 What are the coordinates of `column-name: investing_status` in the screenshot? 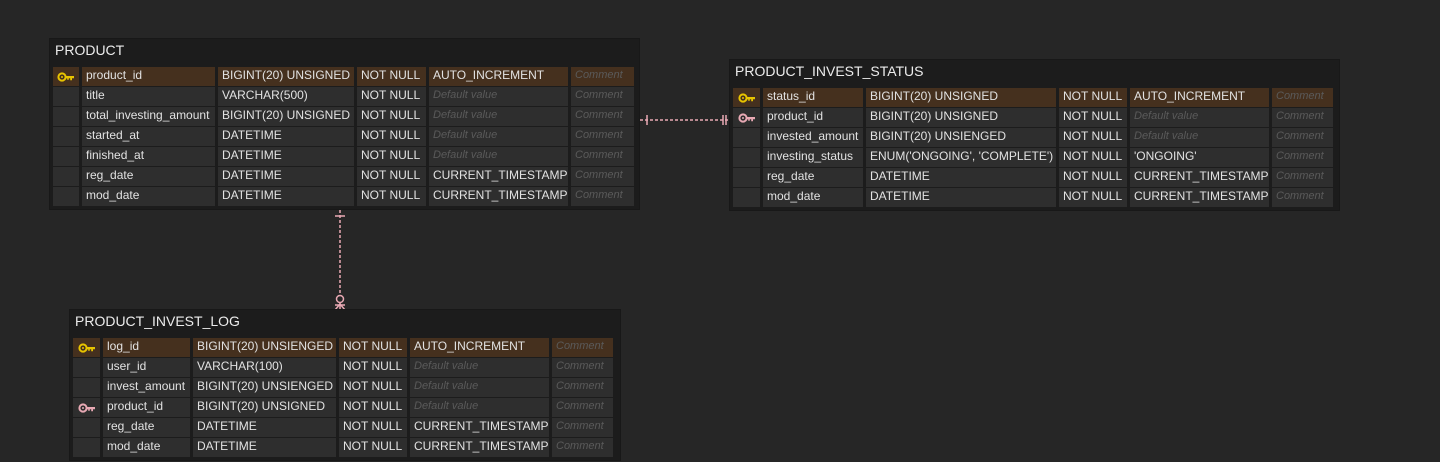 It's located at (813, 157).